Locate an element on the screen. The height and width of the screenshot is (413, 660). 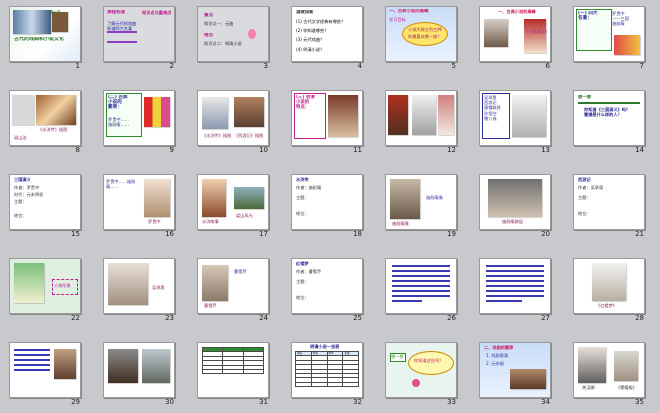
slide-number: 20 is located at coordinates (545, 234).